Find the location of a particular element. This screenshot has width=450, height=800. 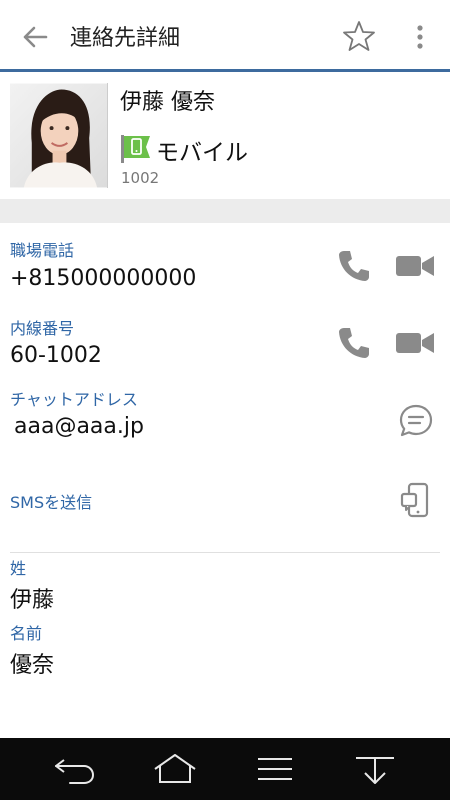

chat-address-value: aaa@aaa.jp is located at coordinates (79, 426).